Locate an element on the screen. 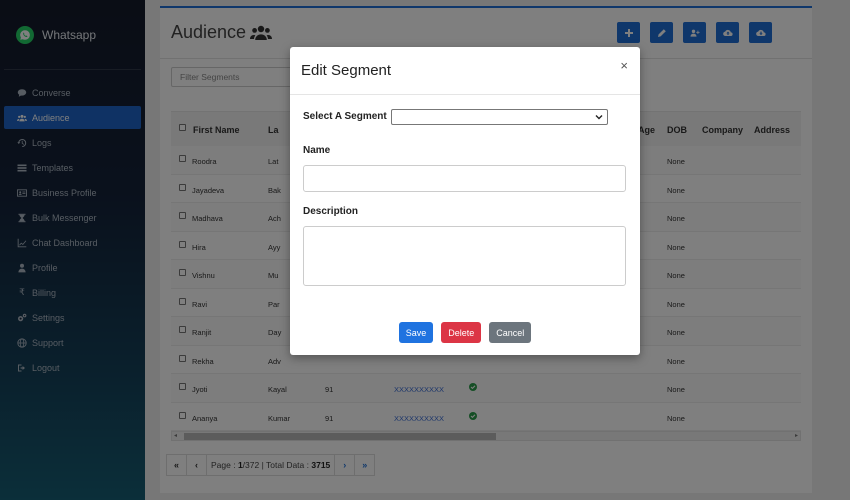 The height and width of the screenshot is (500, 850). close-icon: × is located at coordinates (624, 65).